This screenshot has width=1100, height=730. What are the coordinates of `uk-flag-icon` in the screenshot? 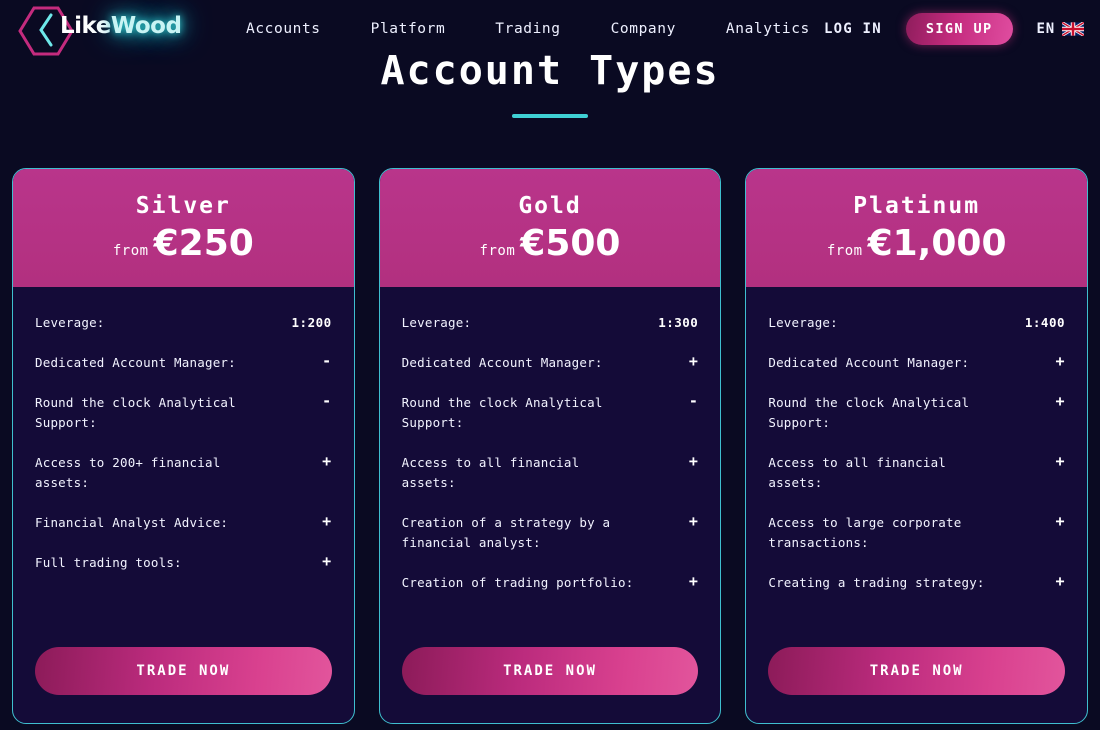 It's located at (1073, 28).